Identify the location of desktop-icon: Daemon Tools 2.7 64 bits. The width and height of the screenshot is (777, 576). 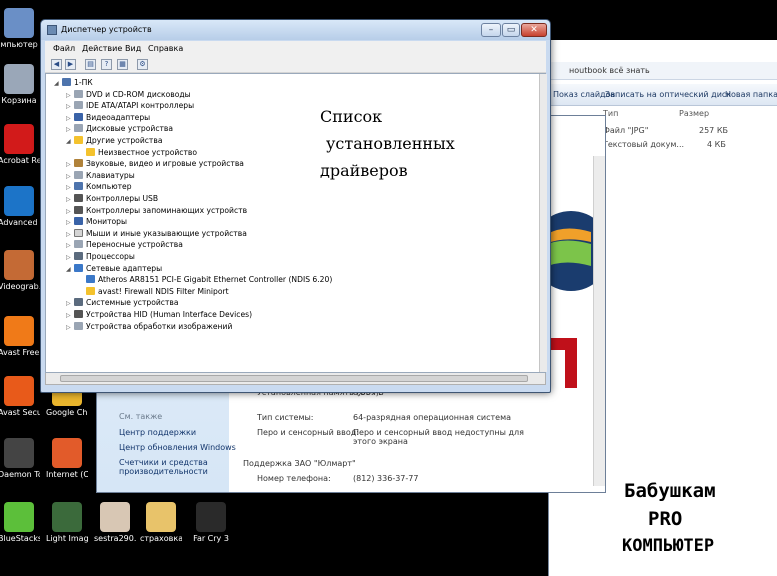
(20, 458).